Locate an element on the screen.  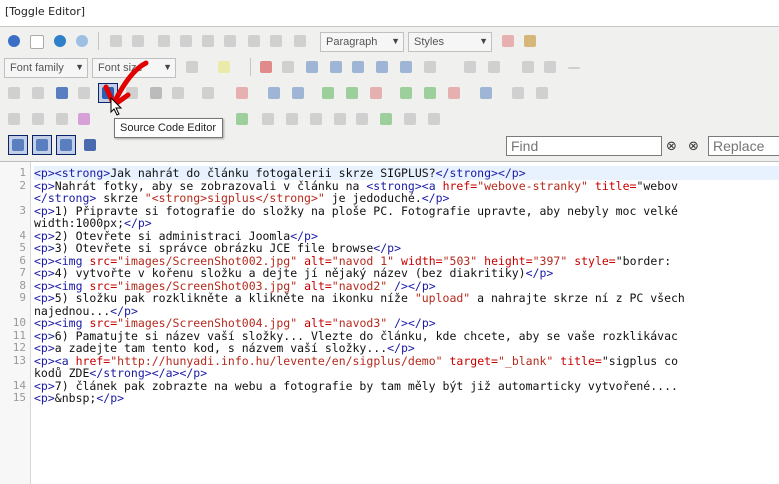
spellcheck-button is located at coordinates (178, 93).